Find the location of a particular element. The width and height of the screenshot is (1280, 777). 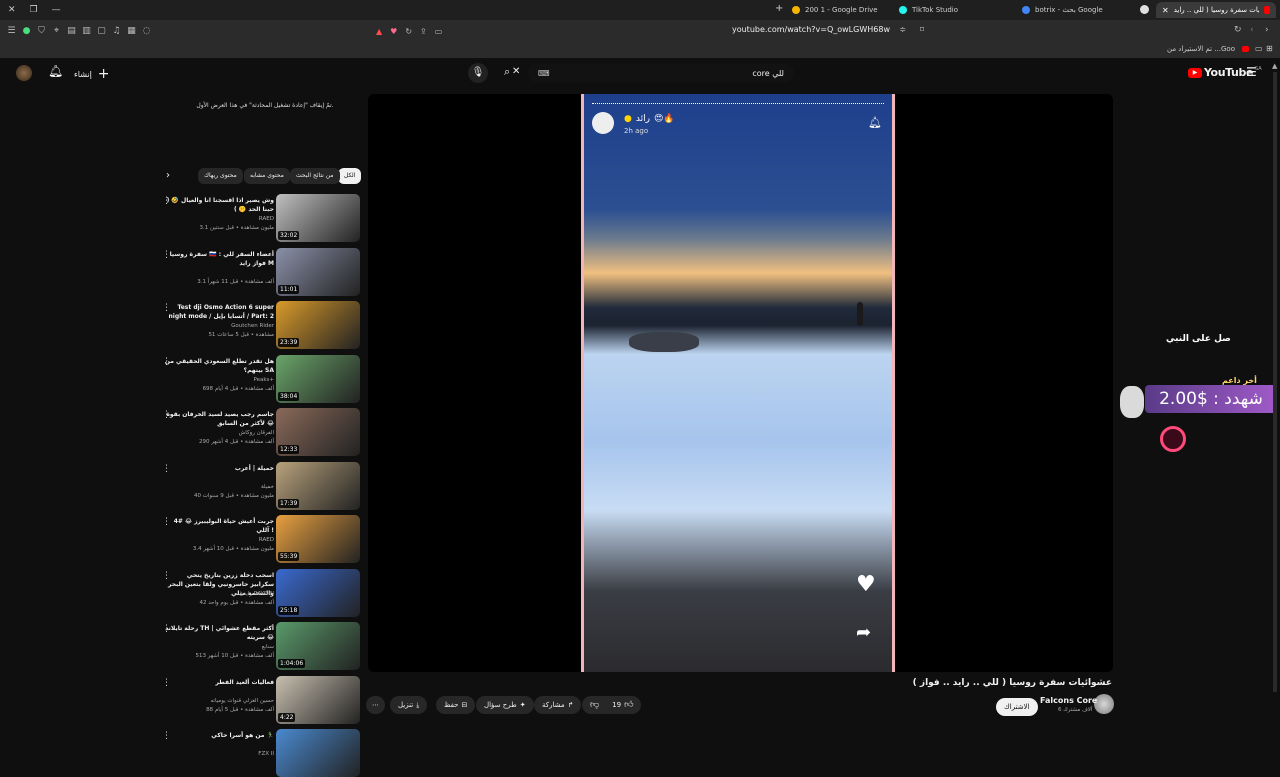

minimize-window-icon: — is located at coordinates (56, 10).